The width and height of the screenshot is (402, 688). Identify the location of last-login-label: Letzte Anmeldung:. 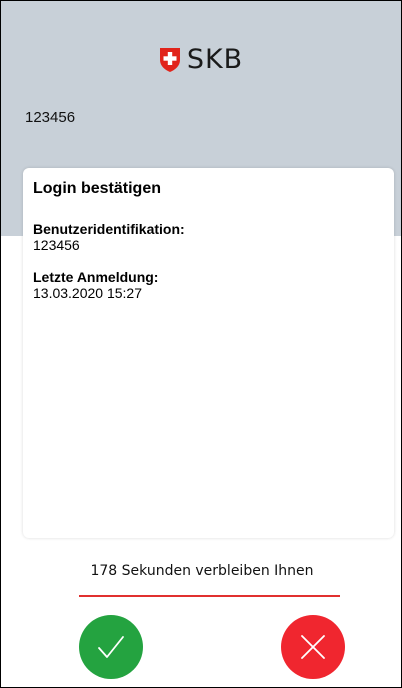
(96, 277).